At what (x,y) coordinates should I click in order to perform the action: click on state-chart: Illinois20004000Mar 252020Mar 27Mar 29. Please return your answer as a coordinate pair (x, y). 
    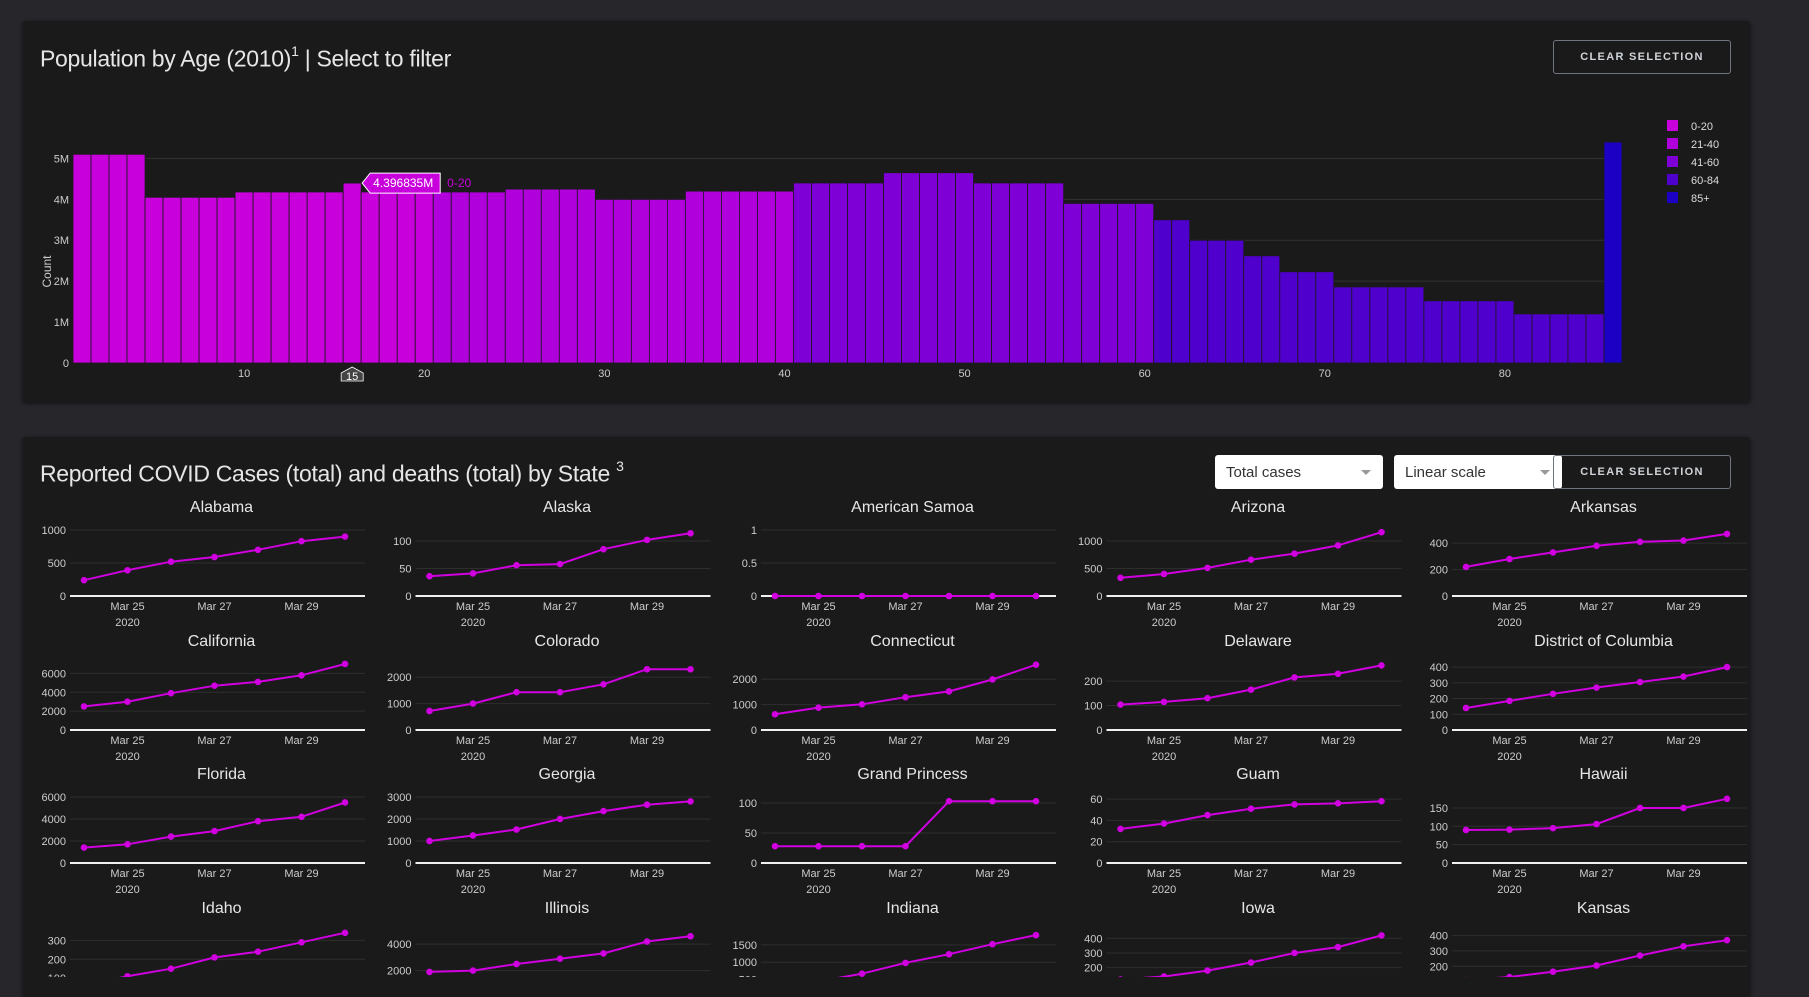
    Looking at the image, I should click on (548, 938).